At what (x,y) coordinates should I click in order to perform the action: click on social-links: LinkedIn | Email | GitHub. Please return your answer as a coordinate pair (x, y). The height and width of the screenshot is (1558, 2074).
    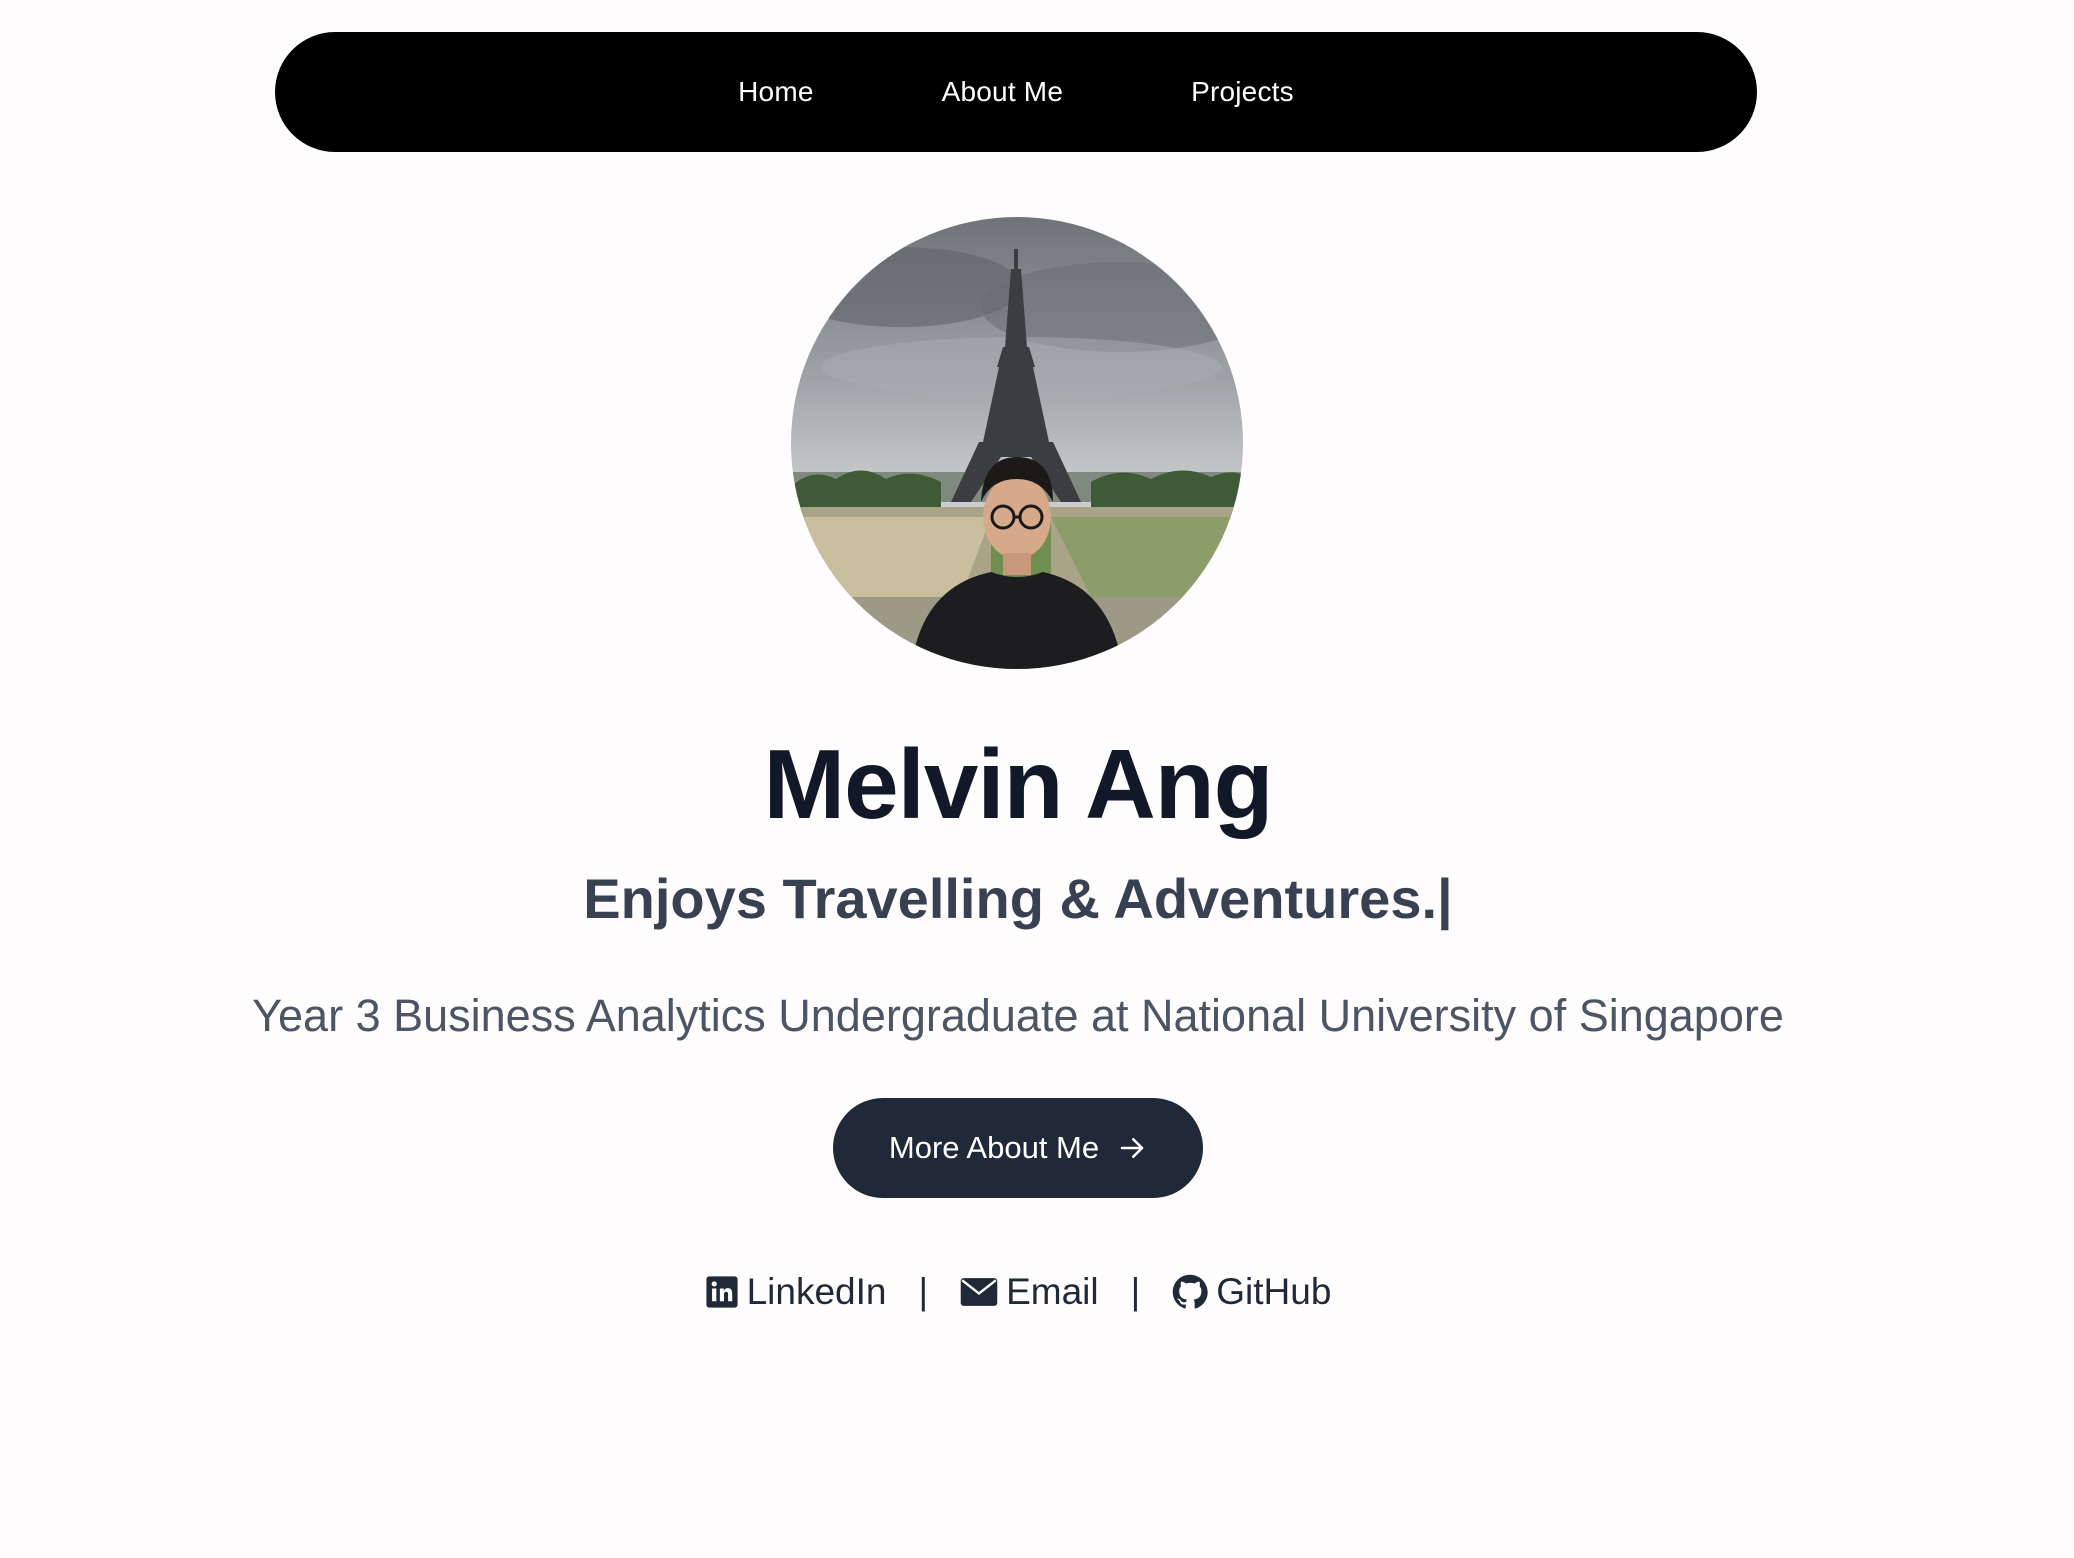
    Looking at the image, I should click on (1018, 1292).